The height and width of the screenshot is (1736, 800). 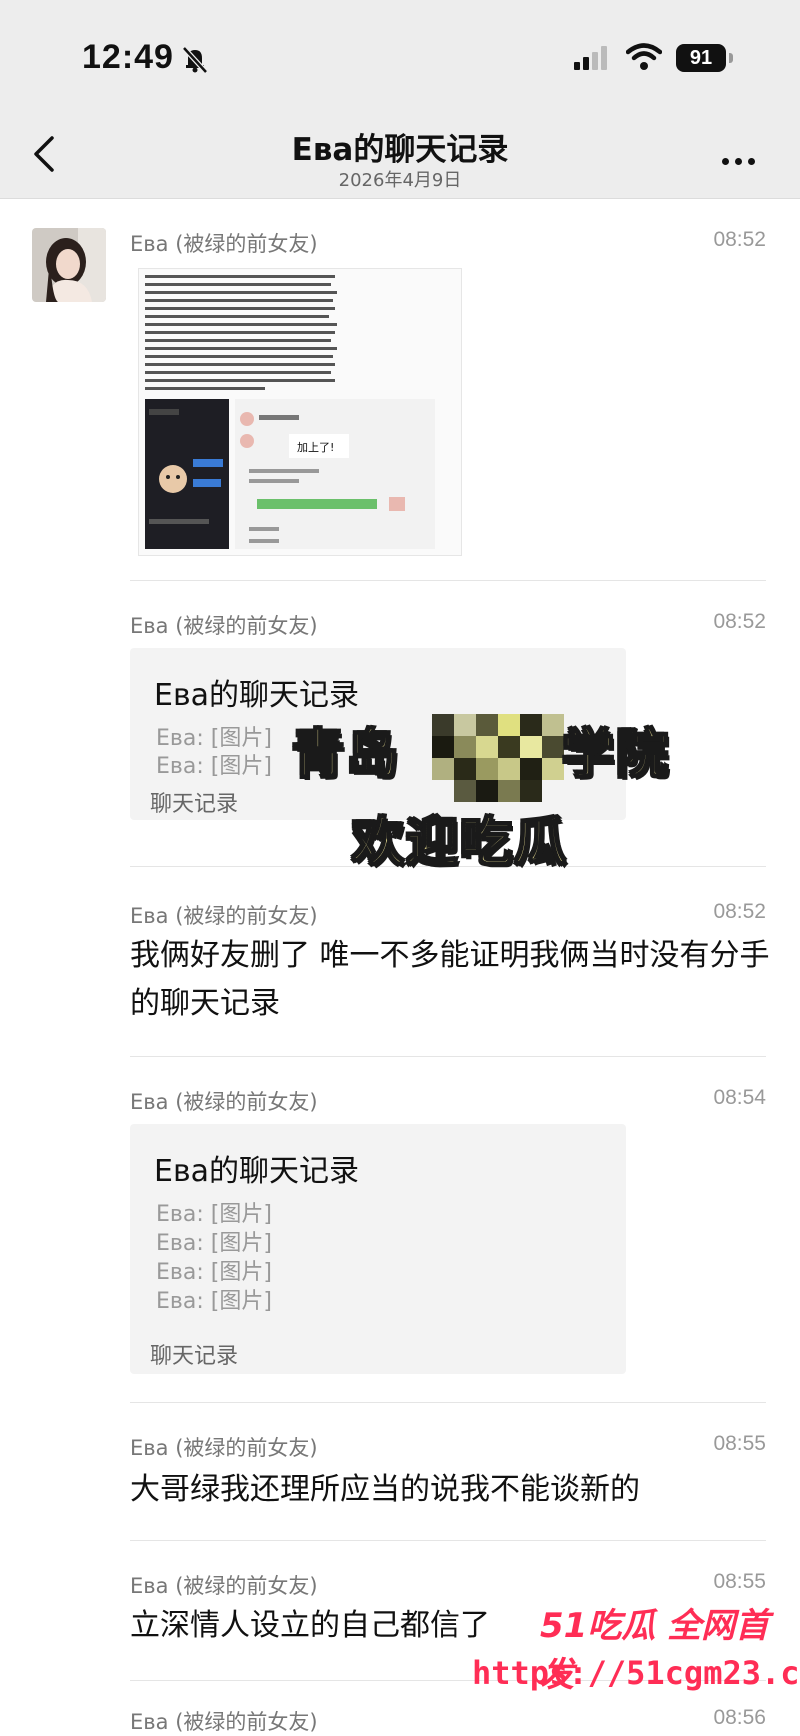 What do you see at coordinates (400, 55) in the screenshot?
I see `status-bar: 12:49 91` at bounding box center [400, 55].